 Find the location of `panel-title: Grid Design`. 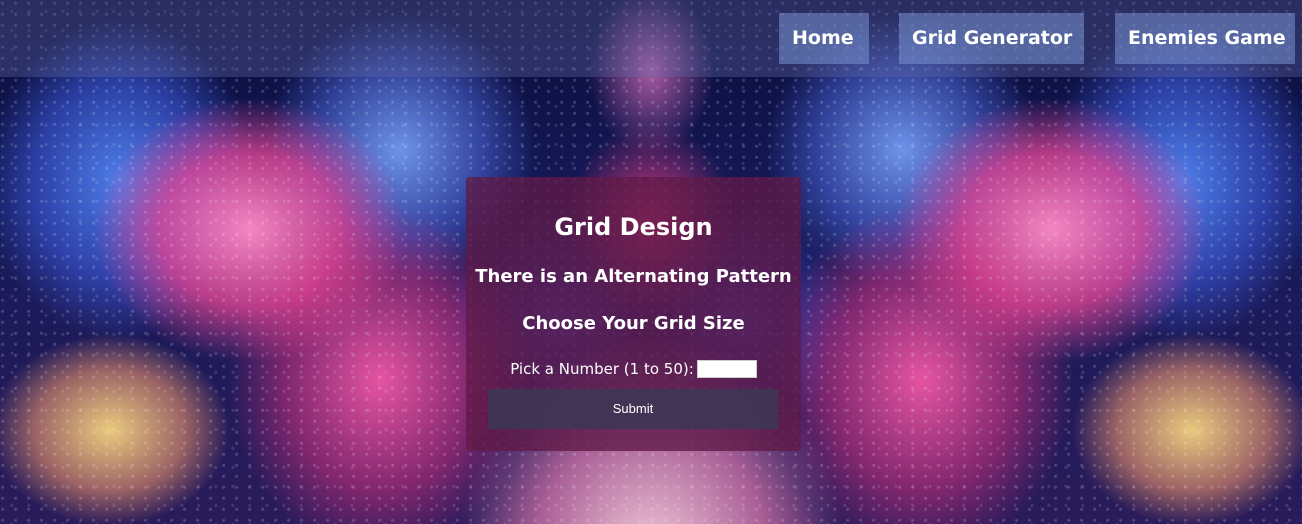

panel-title: Grid Design is located at coordinates (633, 227).